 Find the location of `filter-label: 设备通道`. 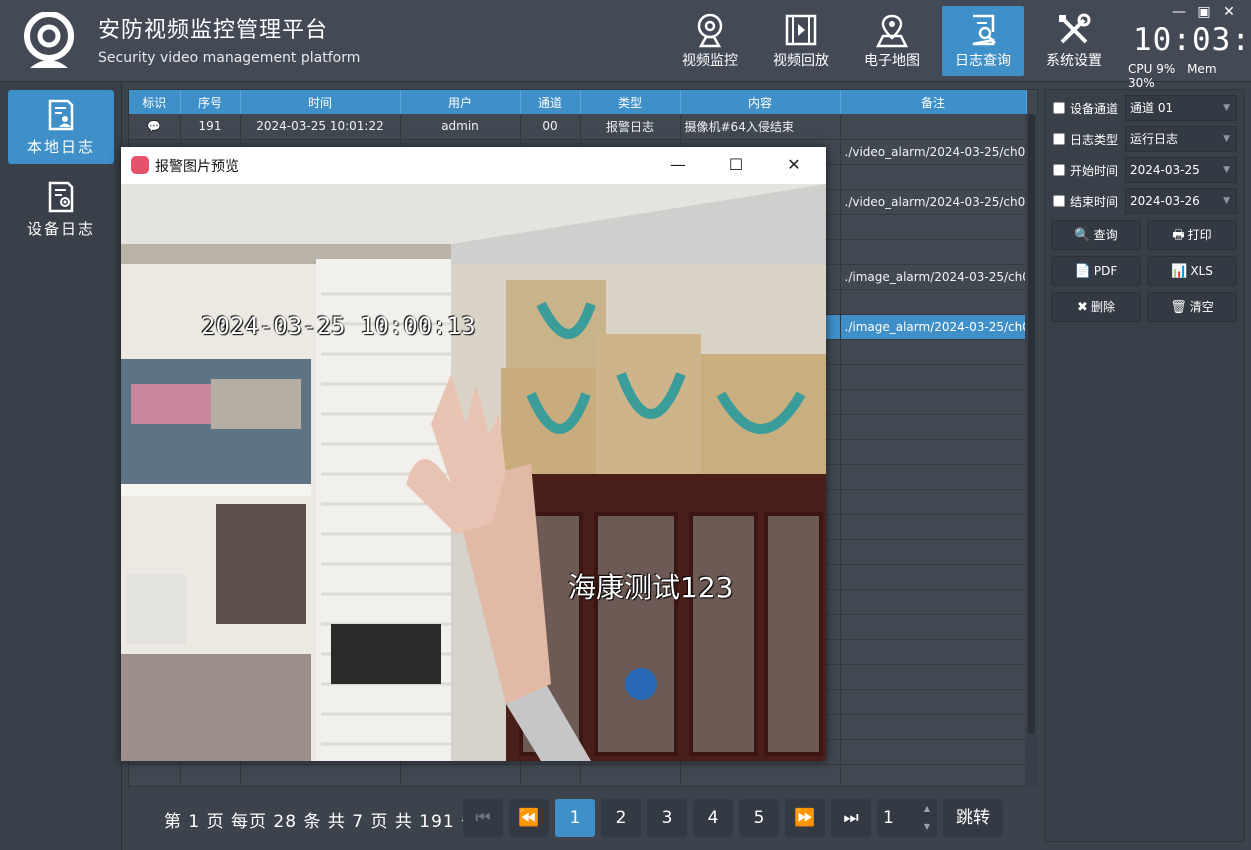

filter-label: 设备通道 is located at coordinates (1094, 109).